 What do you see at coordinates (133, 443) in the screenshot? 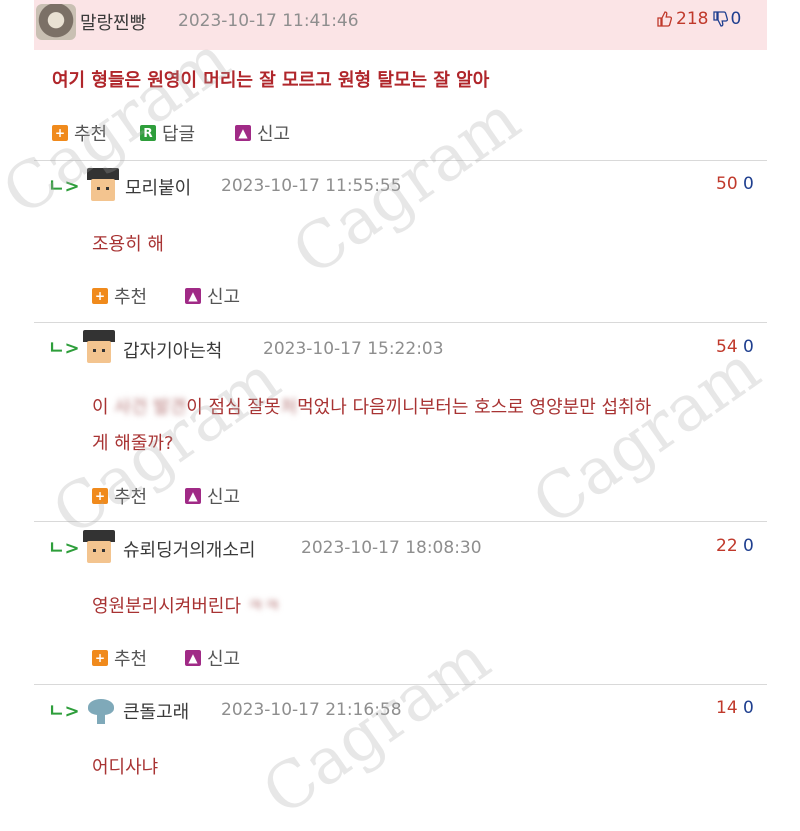
I see `reply-text: 게 해줄까?` at bounding box center [133, 443].